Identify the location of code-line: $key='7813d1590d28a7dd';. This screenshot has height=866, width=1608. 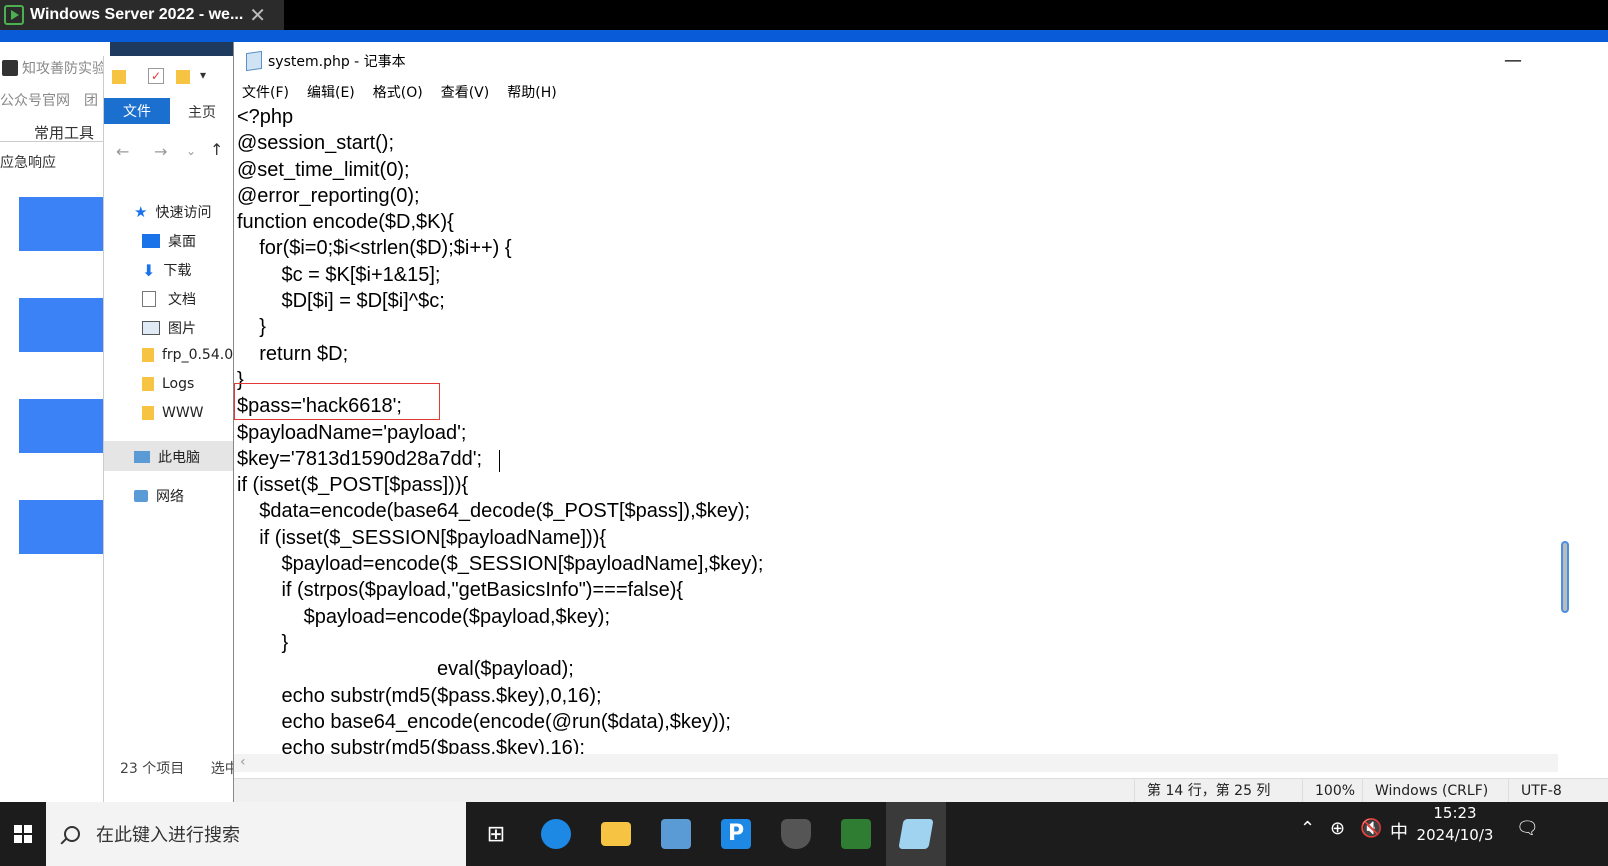
(500, 459).